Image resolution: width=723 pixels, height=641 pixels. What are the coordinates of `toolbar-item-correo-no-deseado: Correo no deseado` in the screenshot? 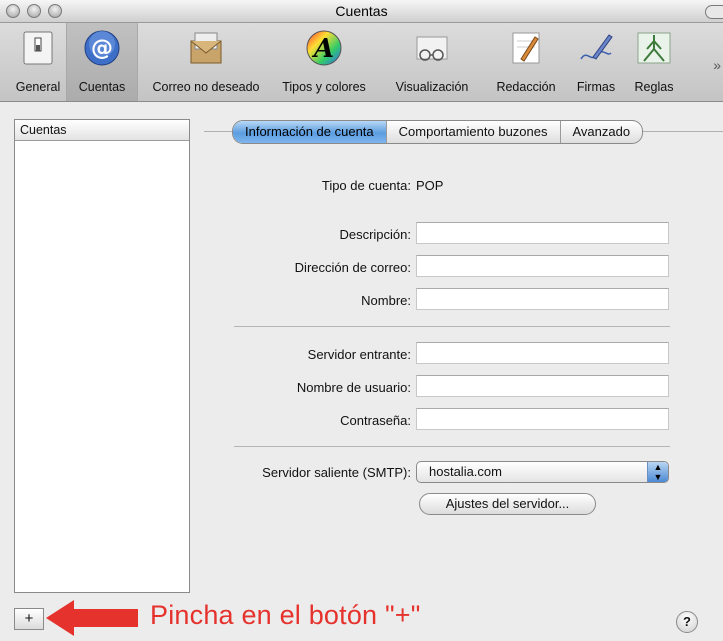 It's located at (206, 62).